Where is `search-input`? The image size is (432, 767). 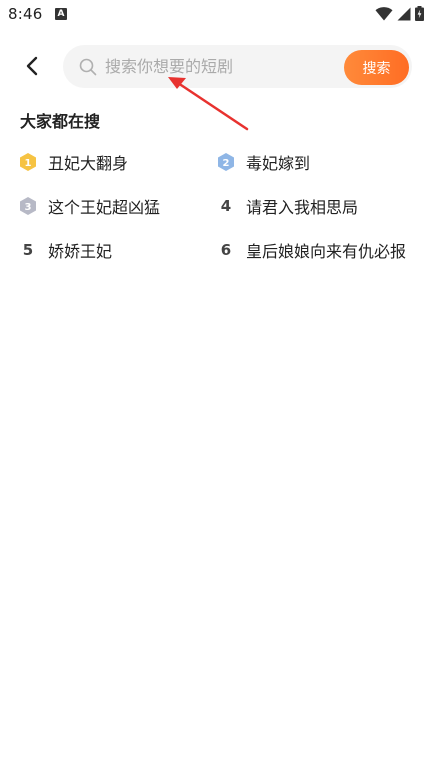 search-input is located at coordinates (220, 66).